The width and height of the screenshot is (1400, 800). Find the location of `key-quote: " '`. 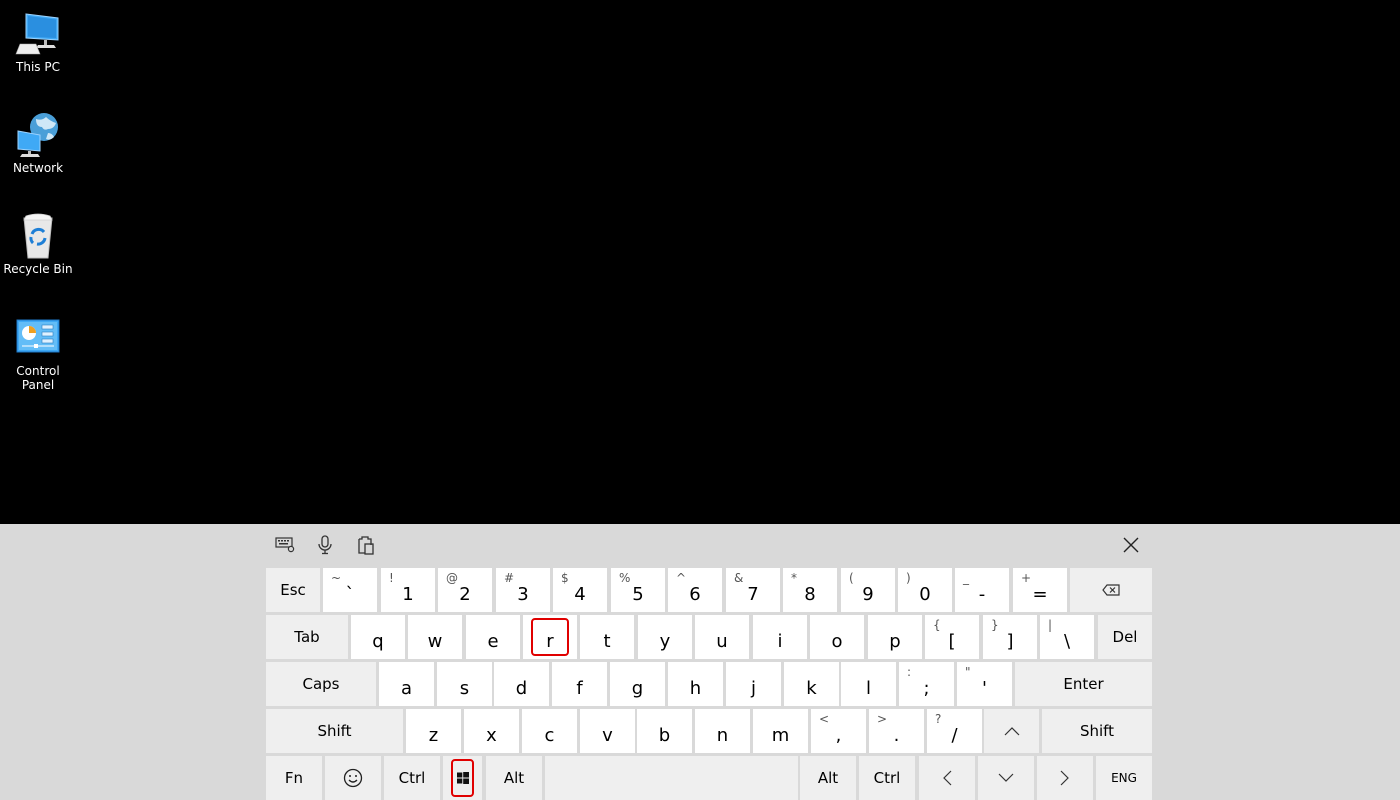

key-quote: " ' is located at coordinates (984, 684).